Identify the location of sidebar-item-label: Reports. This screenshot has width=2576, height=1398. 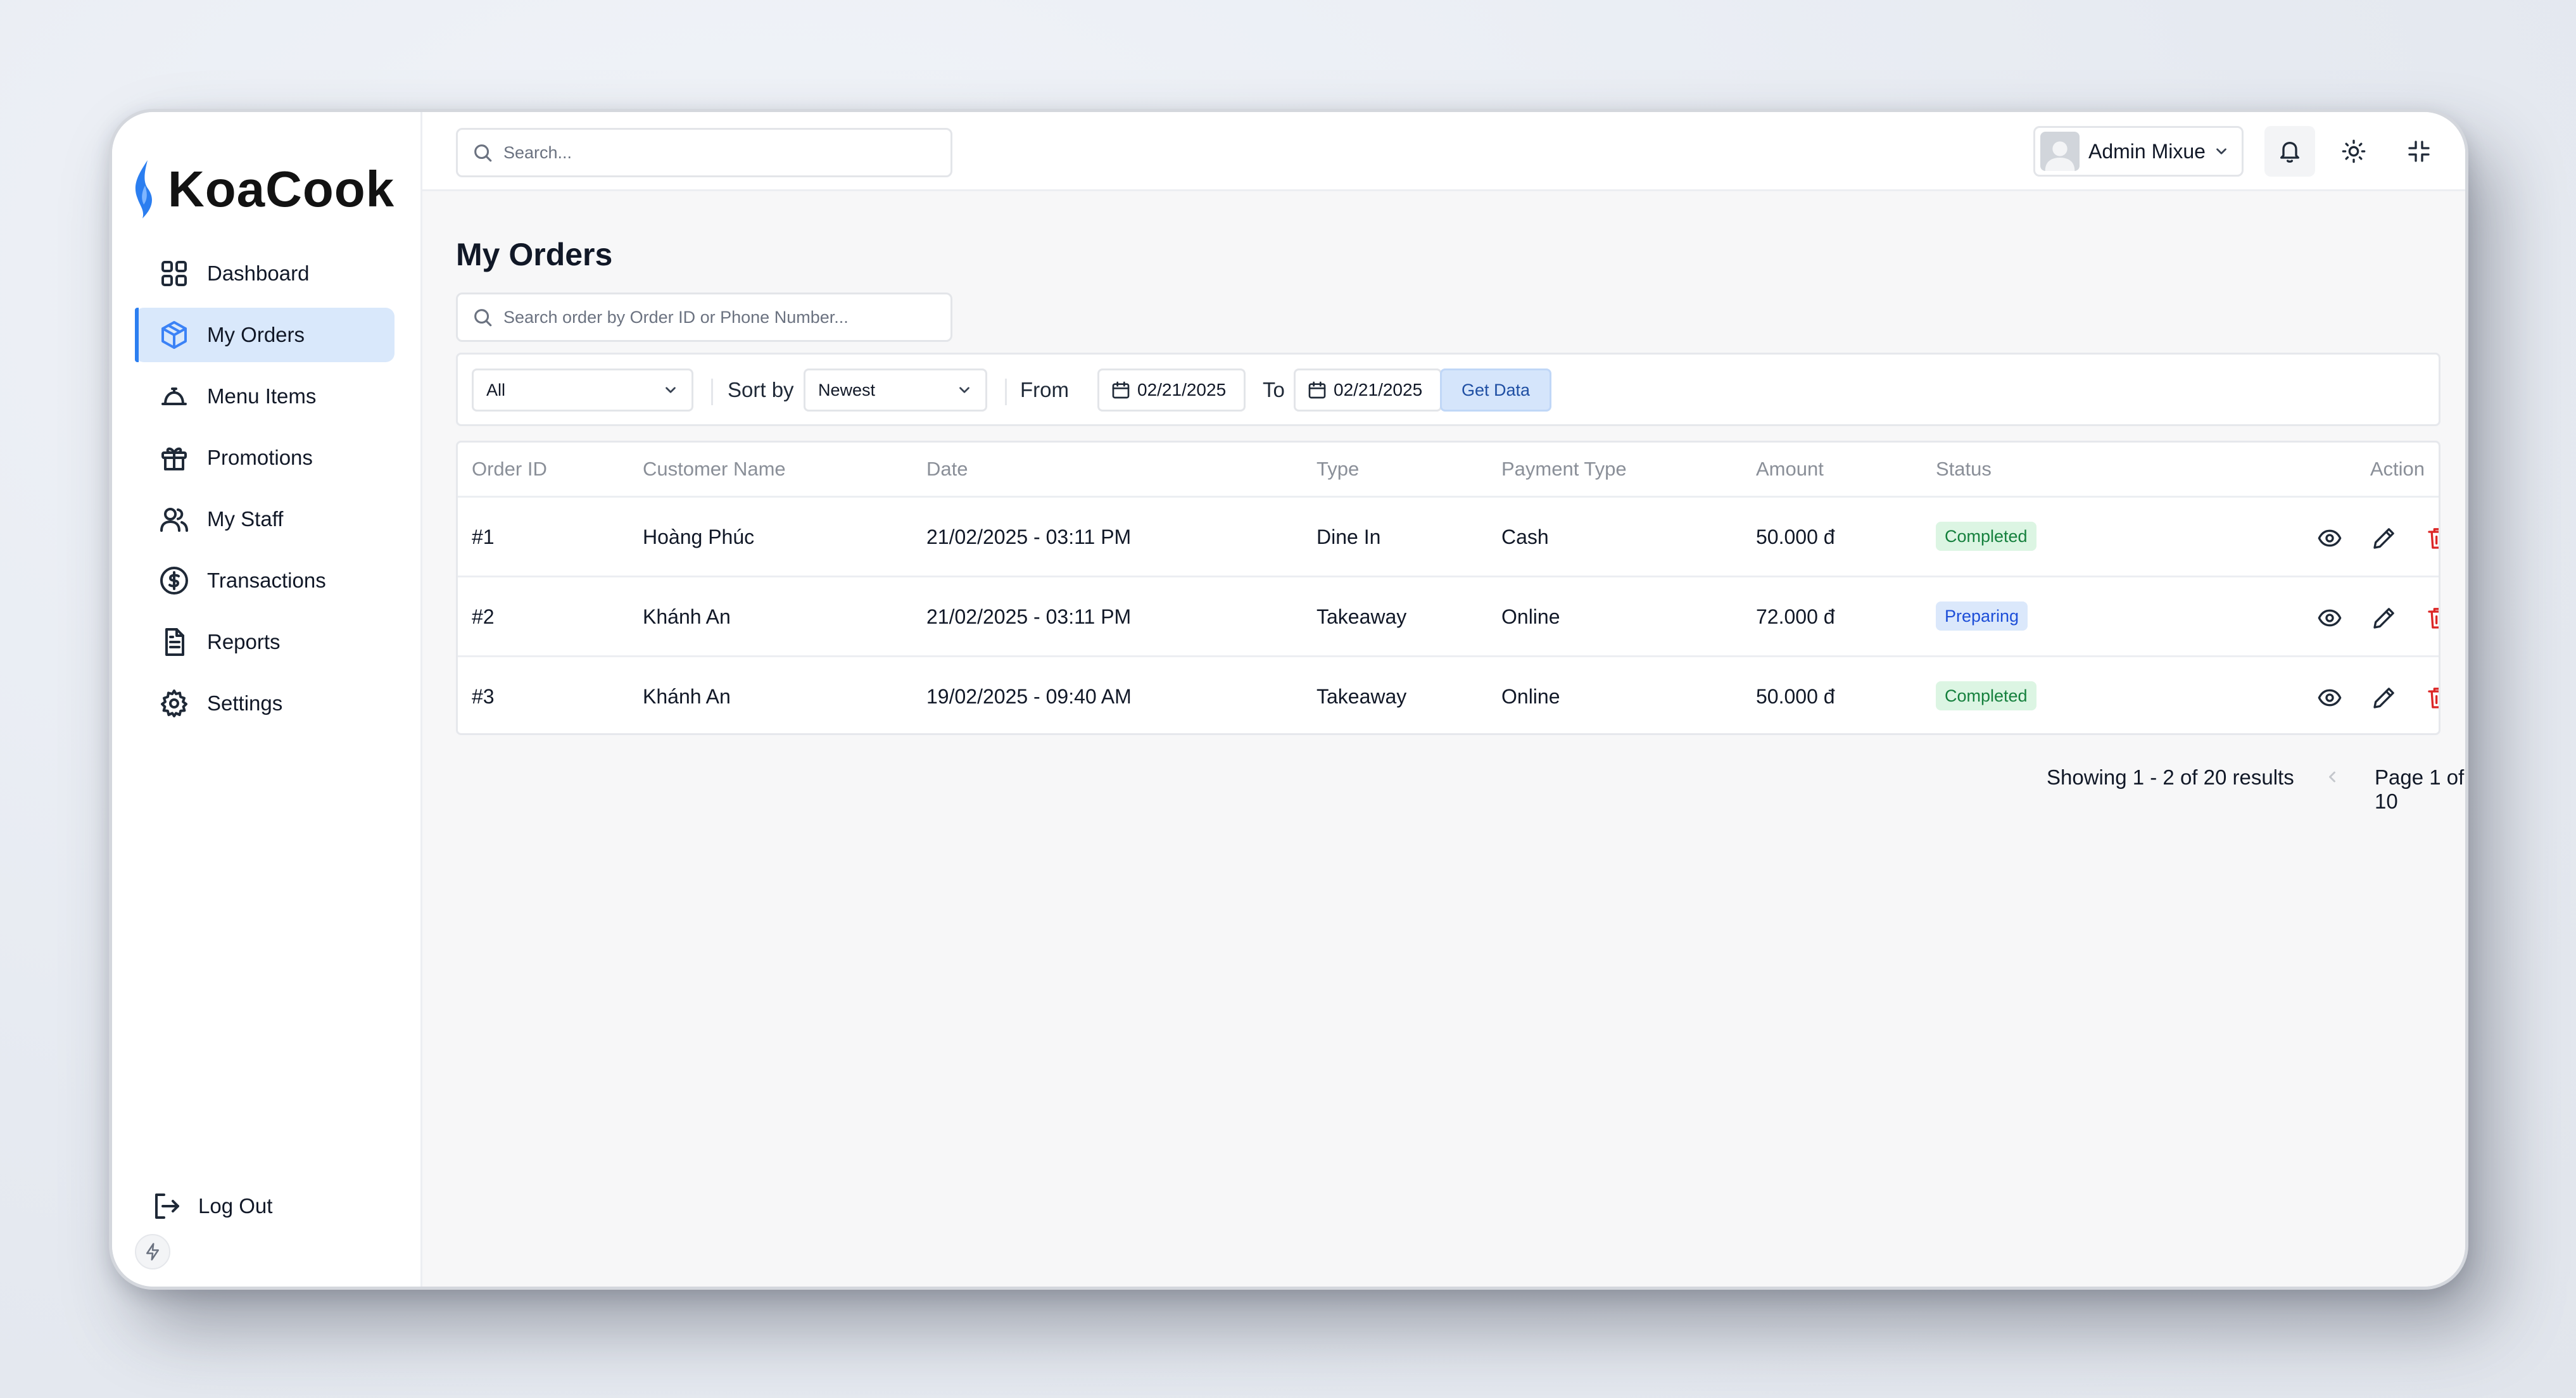
(244, 641).